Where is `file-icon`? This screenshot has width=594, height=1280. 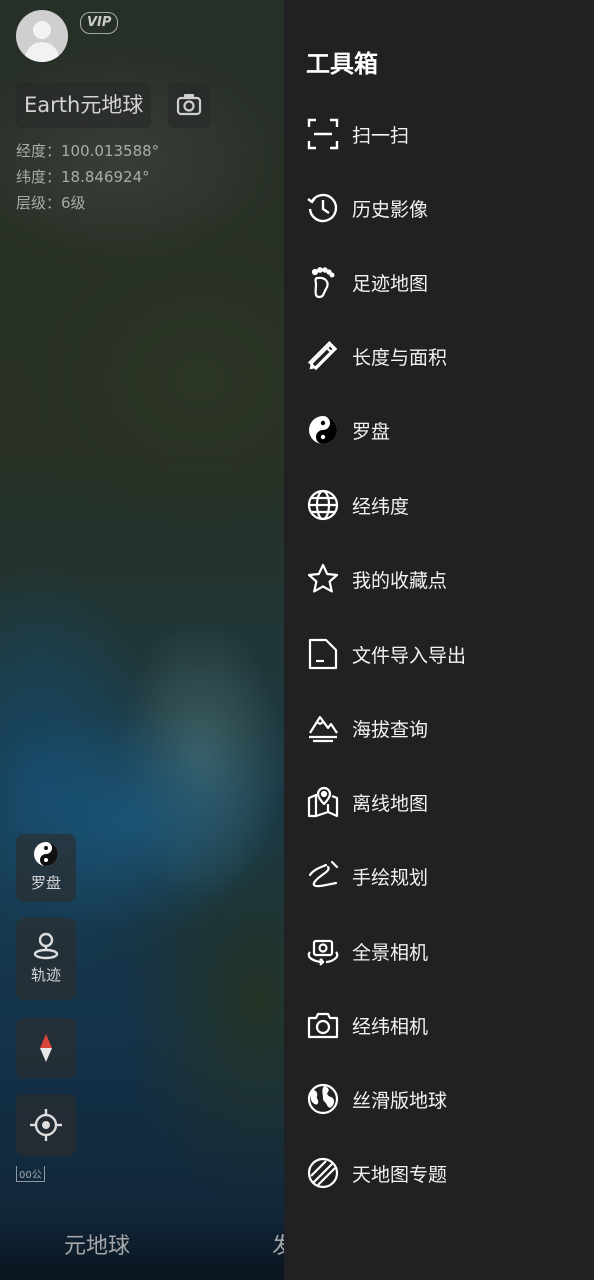 file-icon is located at coordinates (323, 654).